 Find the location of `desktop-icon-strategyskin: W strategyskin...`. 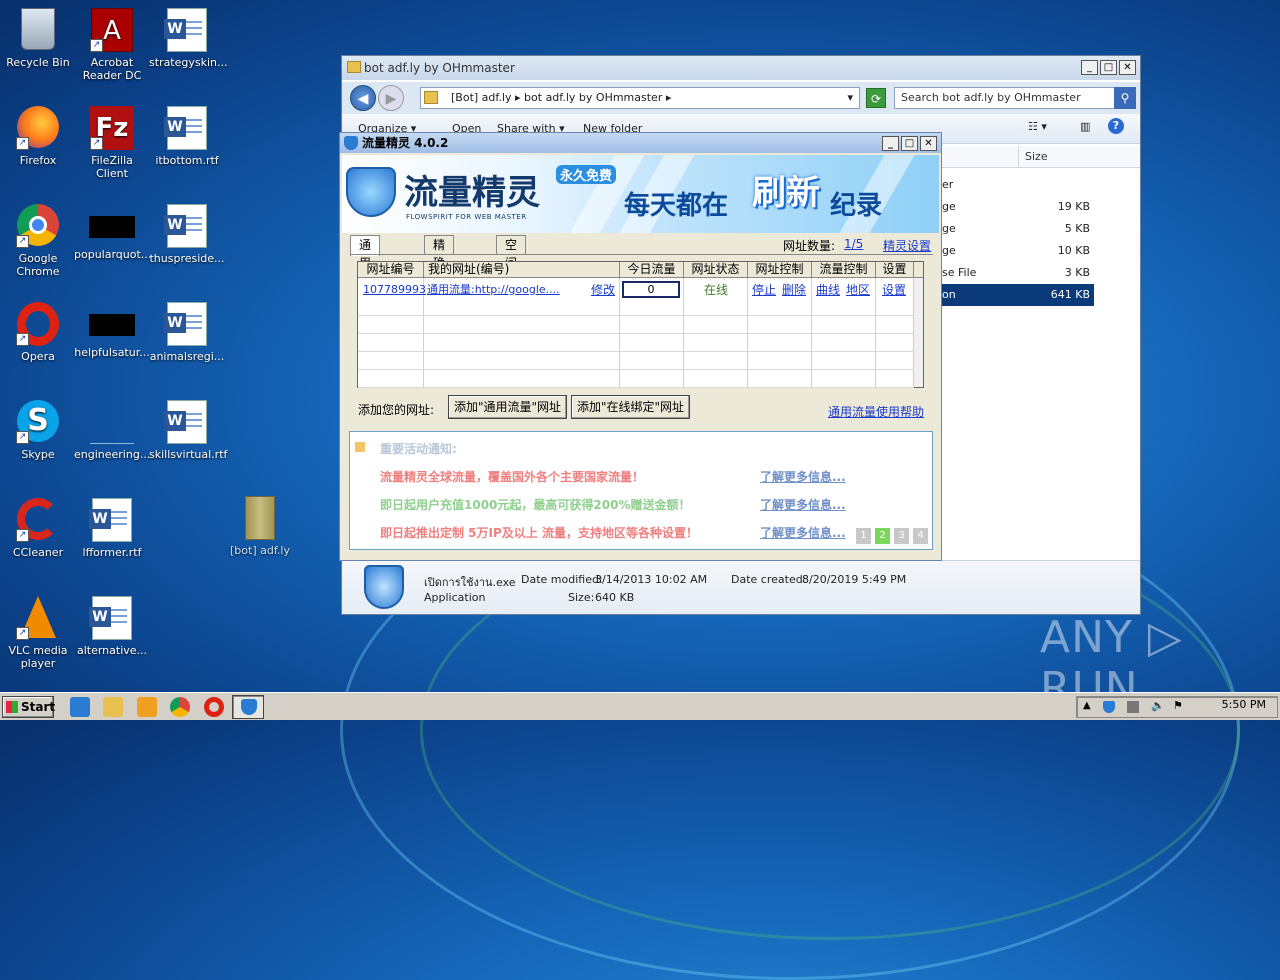

desktop-icon-strategyskin: W strategyskin... is located at coordinates (188, 38).